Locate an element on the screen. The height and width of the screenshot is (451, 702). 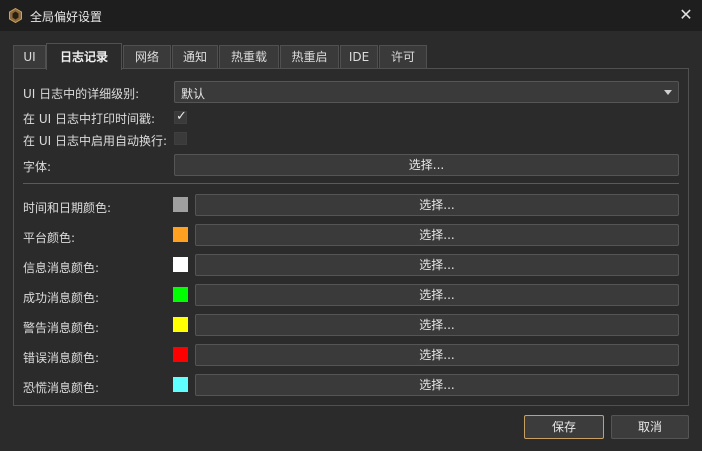
cancel-button: 取消 is located at coordinates (650, 427).